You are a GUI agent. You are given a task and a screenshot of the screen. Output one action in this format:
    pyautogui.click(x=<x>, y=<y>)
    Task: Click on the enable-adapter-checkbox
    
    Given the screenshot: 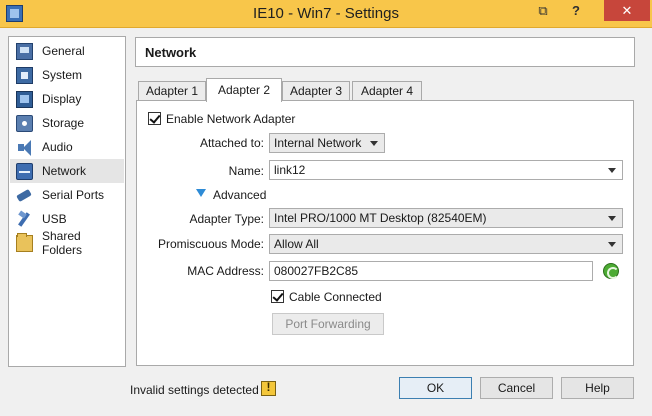 What is the action you would take?
    pyautogui.click(x=154, y=118)
    